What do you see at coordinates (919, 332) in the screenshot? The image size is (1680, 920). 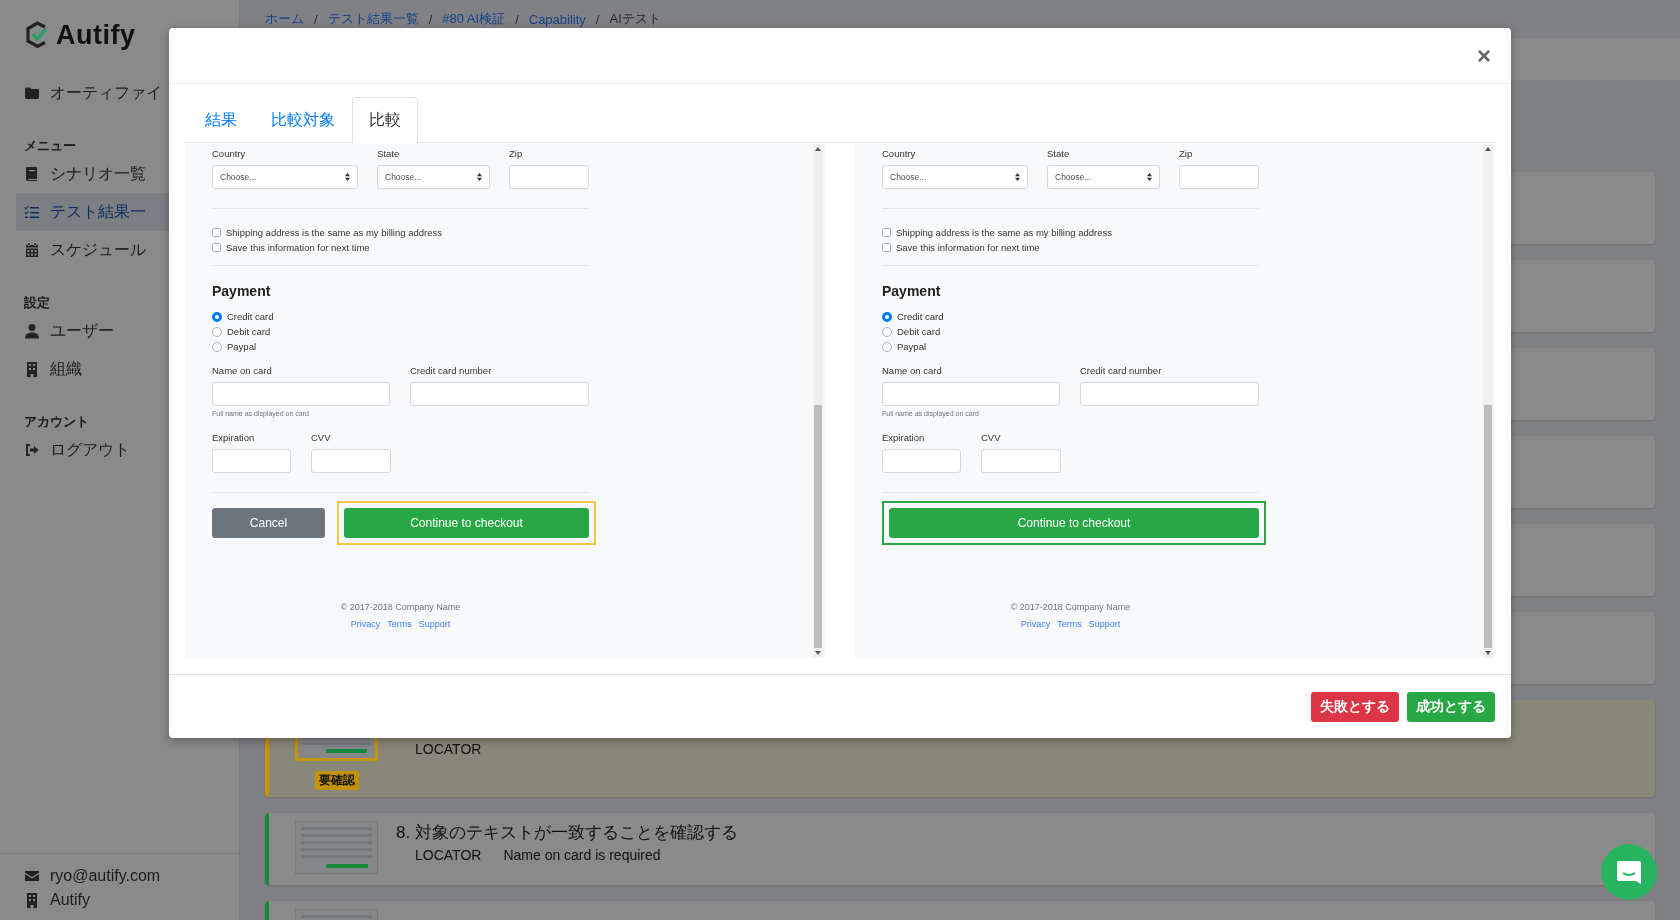 I see `radio-label: Debit card` at bounding box center [919, 332].